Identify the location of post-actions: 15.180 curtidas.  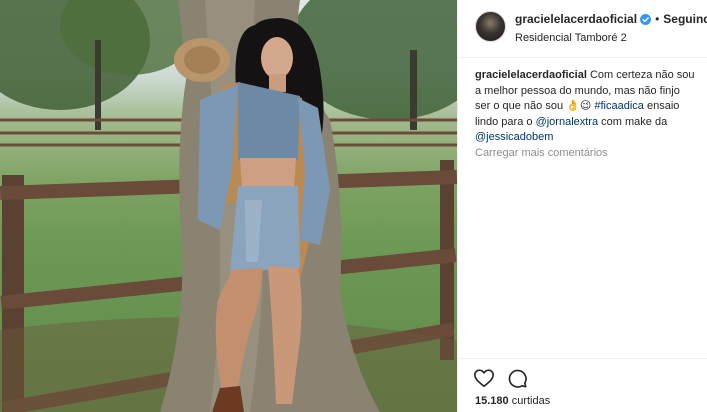
(582, 385).